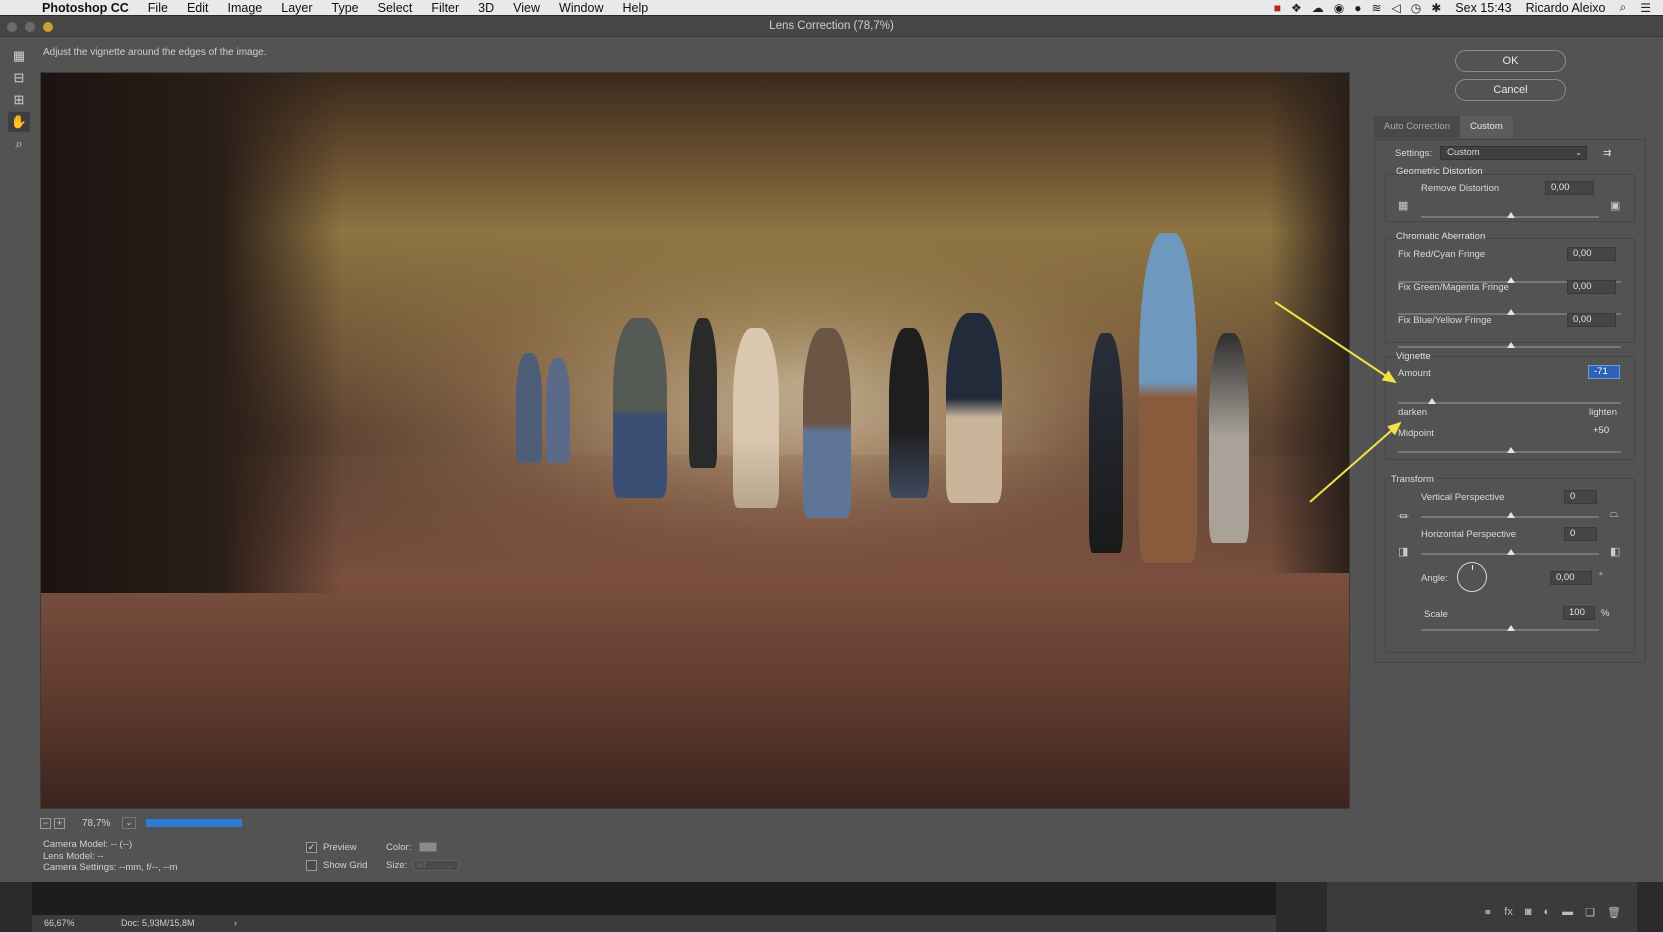 This screenshot has width=1663, height=932. I want to click on adjustment-layer-icon: ◐, so click(1547, 912).